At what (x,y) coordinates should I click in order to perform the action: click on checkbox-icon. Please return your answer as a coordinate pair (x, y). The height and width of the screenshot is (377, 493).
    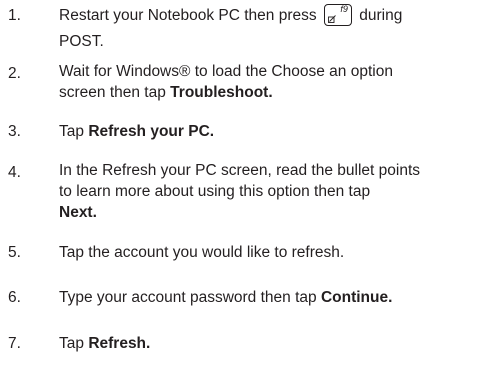
    Looking at the image, I should click on (331, 19).